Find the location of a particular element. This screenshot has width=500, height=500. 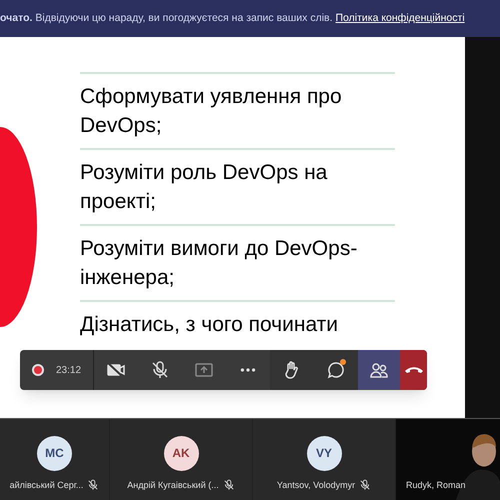

avatar: VY is located at coordinates (324, 453).